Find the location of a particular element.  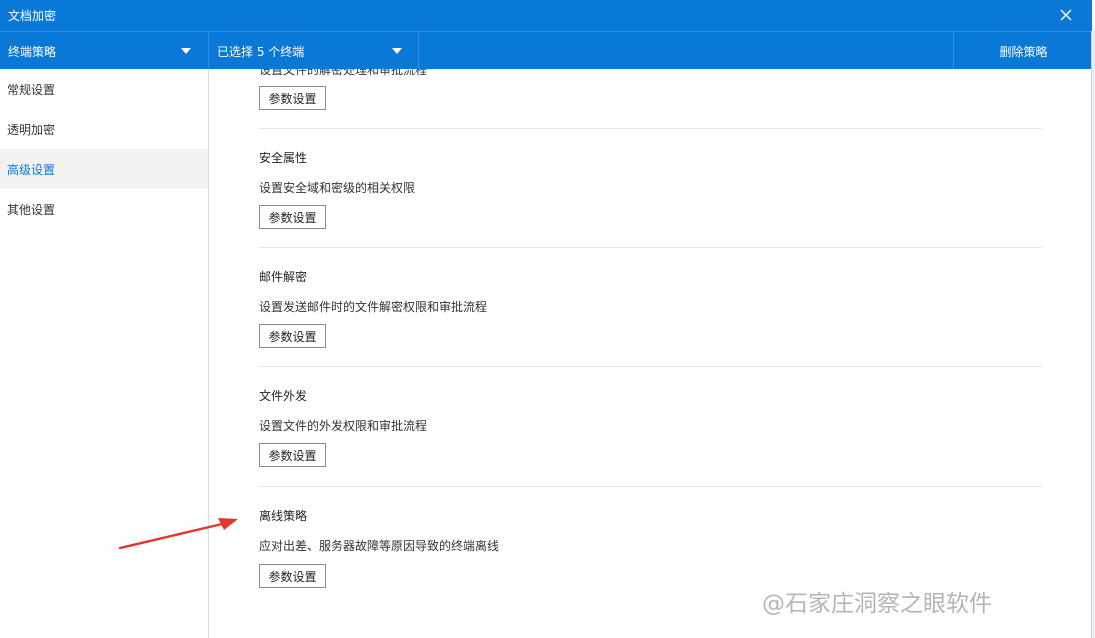

close-icon is located at coordinates (1066, 15).